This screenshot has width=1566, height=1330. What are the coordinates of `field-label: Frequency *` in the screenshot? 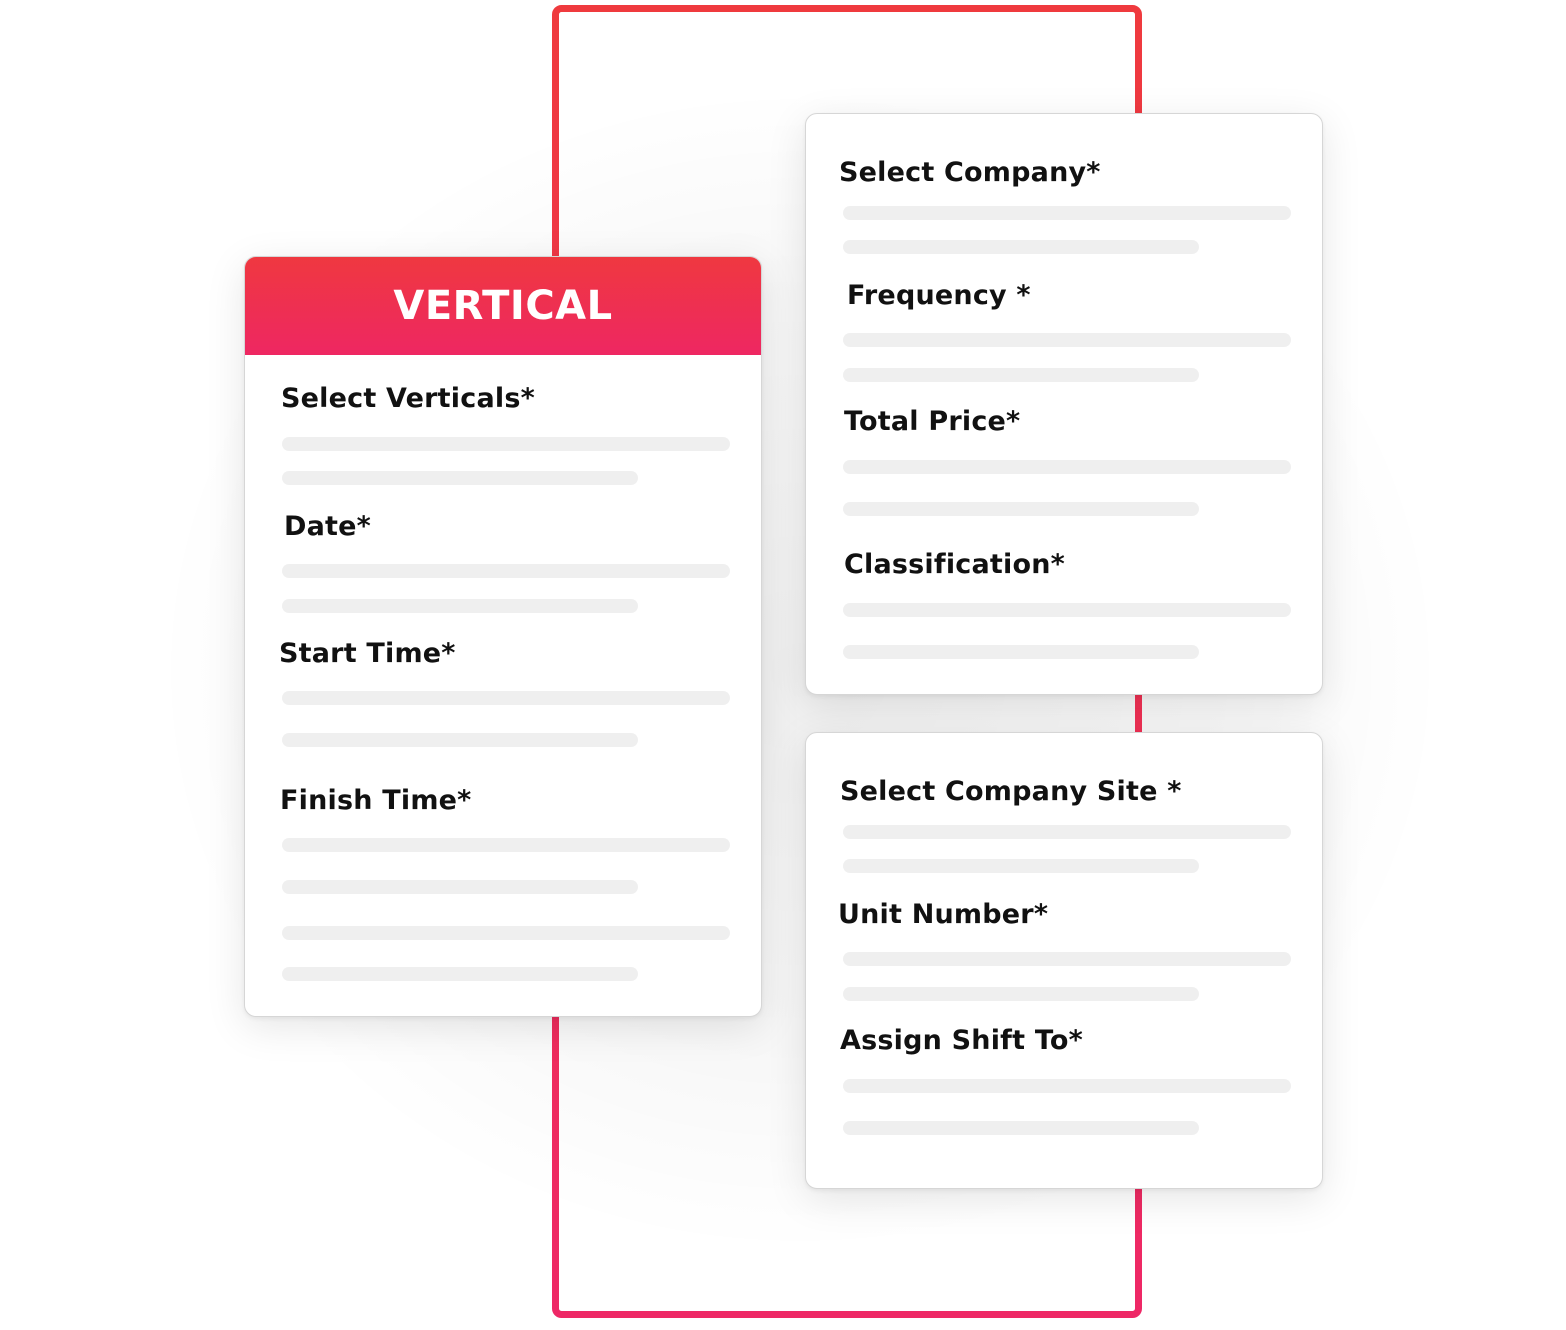 It's located at (939, 295).